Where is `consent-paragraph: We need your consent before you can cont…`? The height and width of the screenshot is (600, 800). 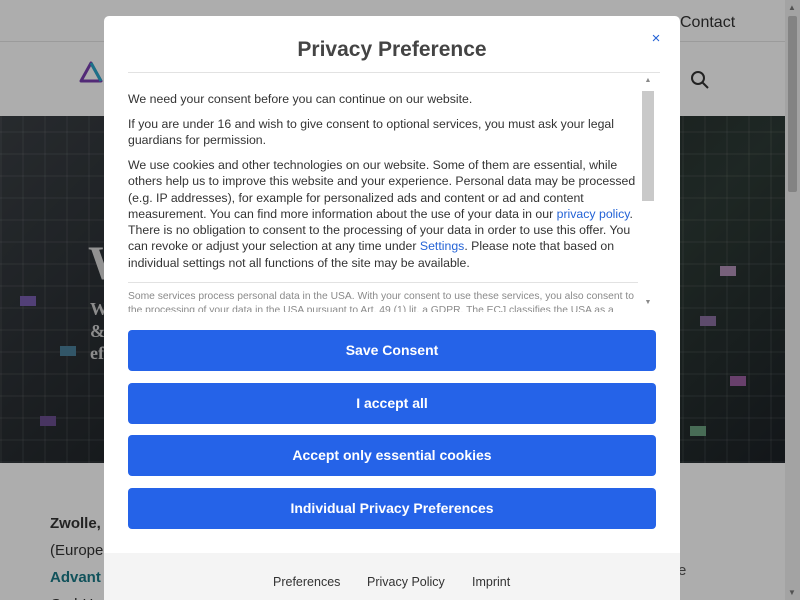 consent-paragraph: We need your consent before you can cont… is located at coordinates (300, 99).